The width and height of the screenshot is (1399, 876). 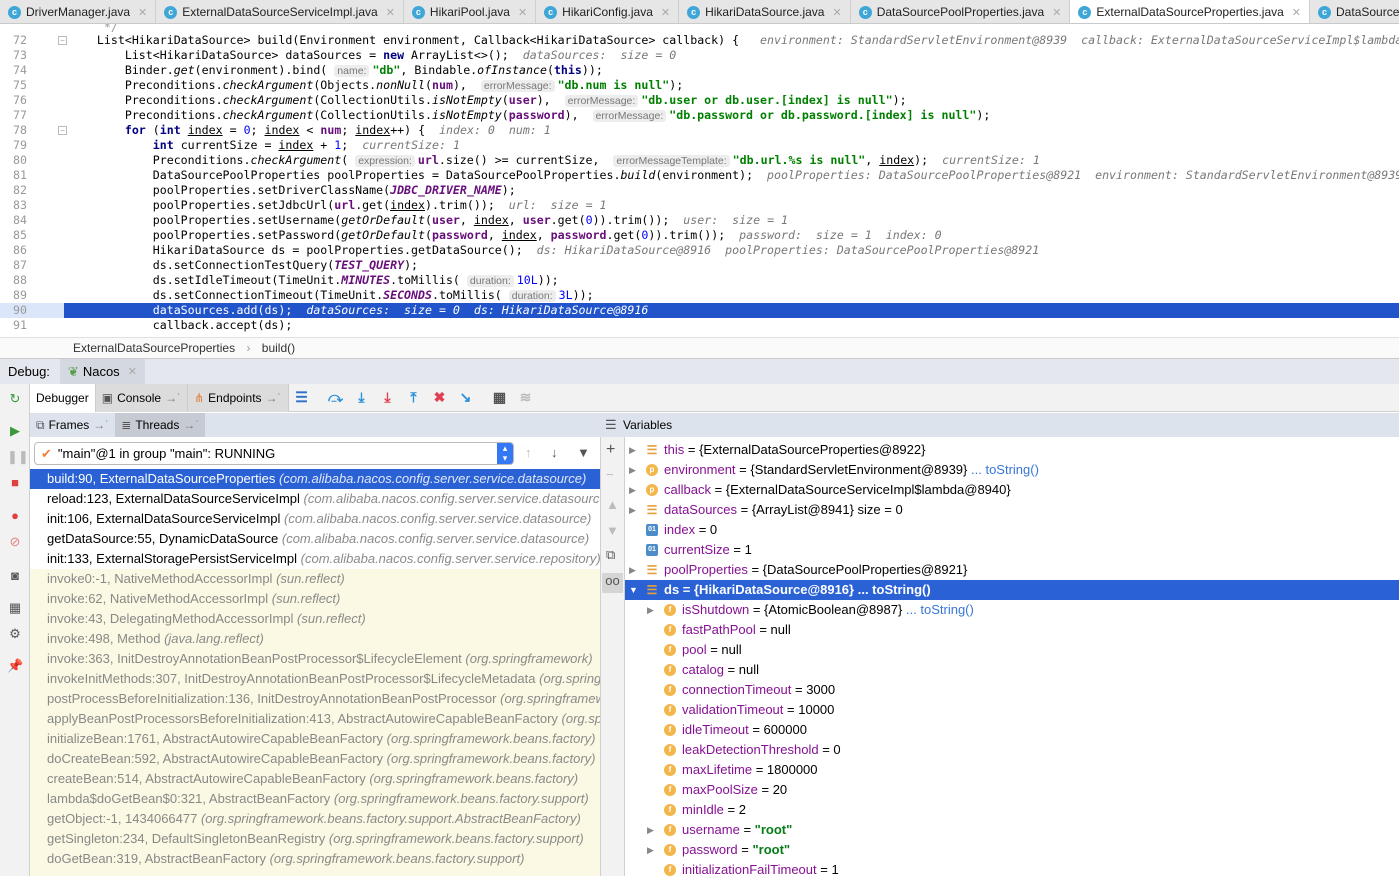 What do you see at coordinates (388, 397) in the screenshot?
I see `force-step-into-icon: ⤓` at bounding box center [388, 397].